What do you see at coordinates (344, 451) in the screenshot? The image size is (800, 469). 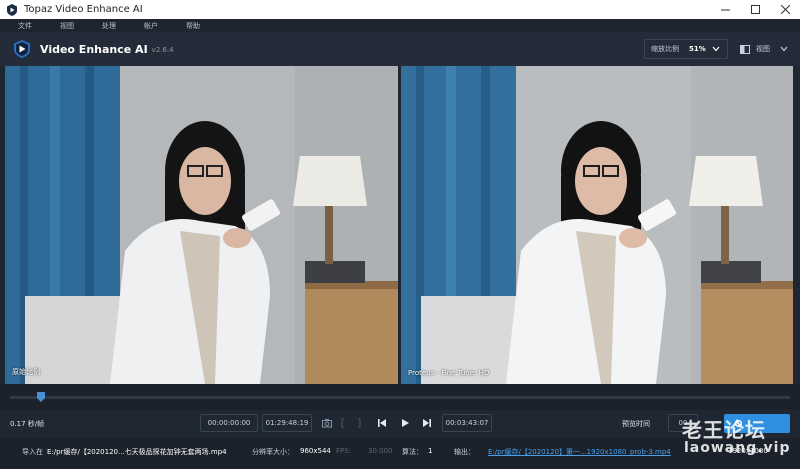 I see `fps-label: FPS:` at bounding box center [344, 451].